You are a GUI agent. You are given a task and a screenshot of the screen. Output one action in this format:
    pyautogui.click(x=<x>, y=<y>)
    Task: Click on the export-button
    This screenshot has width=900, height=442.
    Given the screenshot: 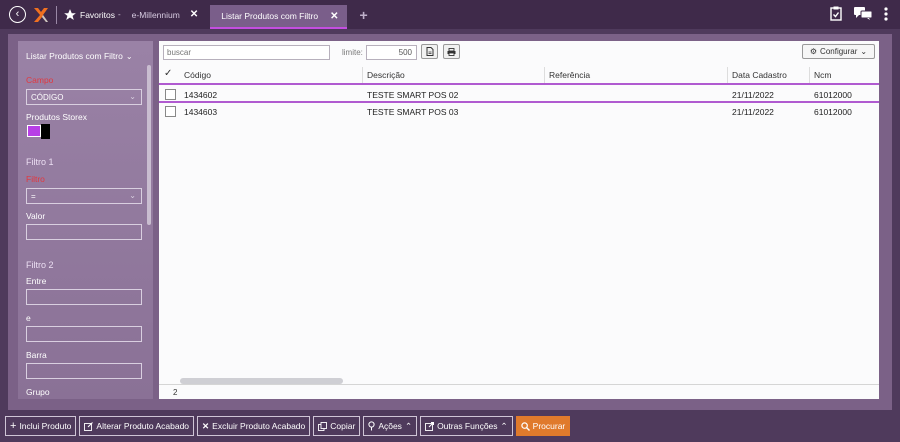 What is the action you would take?
    pyautogui.click(x=429, y=51)
    